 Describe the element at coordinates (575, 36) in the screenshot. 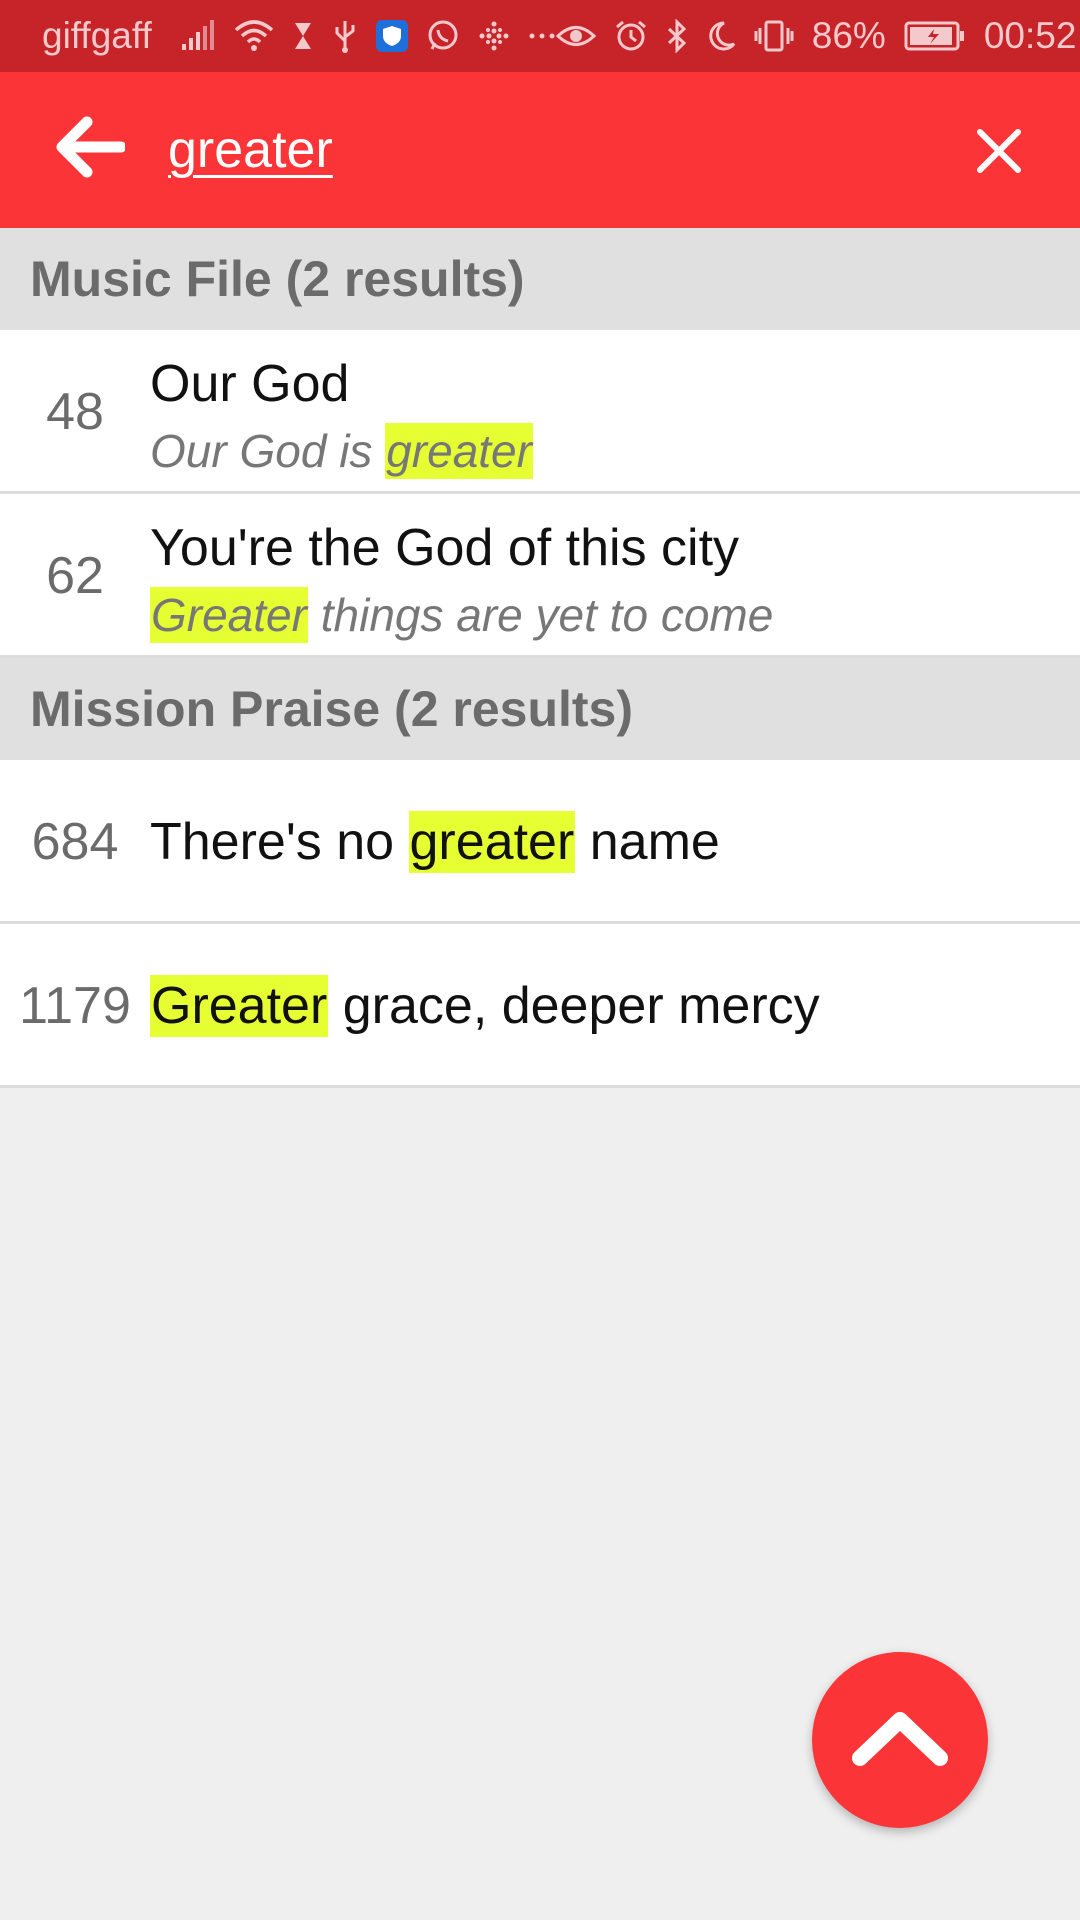

I see `eye-icon` at that location.